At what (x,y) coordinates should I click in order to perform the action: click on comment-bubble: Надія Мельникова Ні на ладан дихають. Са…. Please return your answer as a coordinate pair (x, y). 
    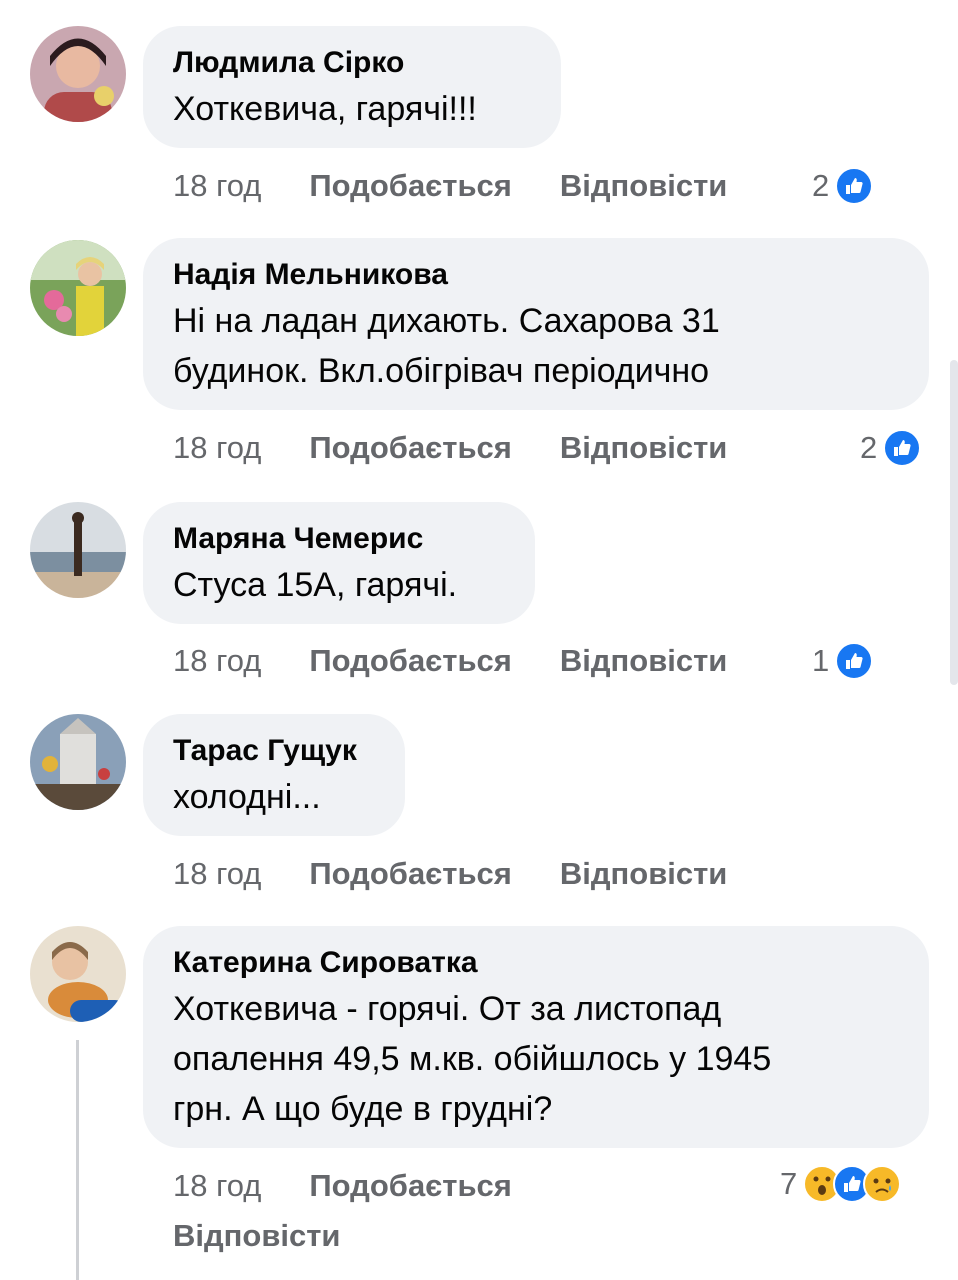
    Looking at the image, I should click on (536, 324).